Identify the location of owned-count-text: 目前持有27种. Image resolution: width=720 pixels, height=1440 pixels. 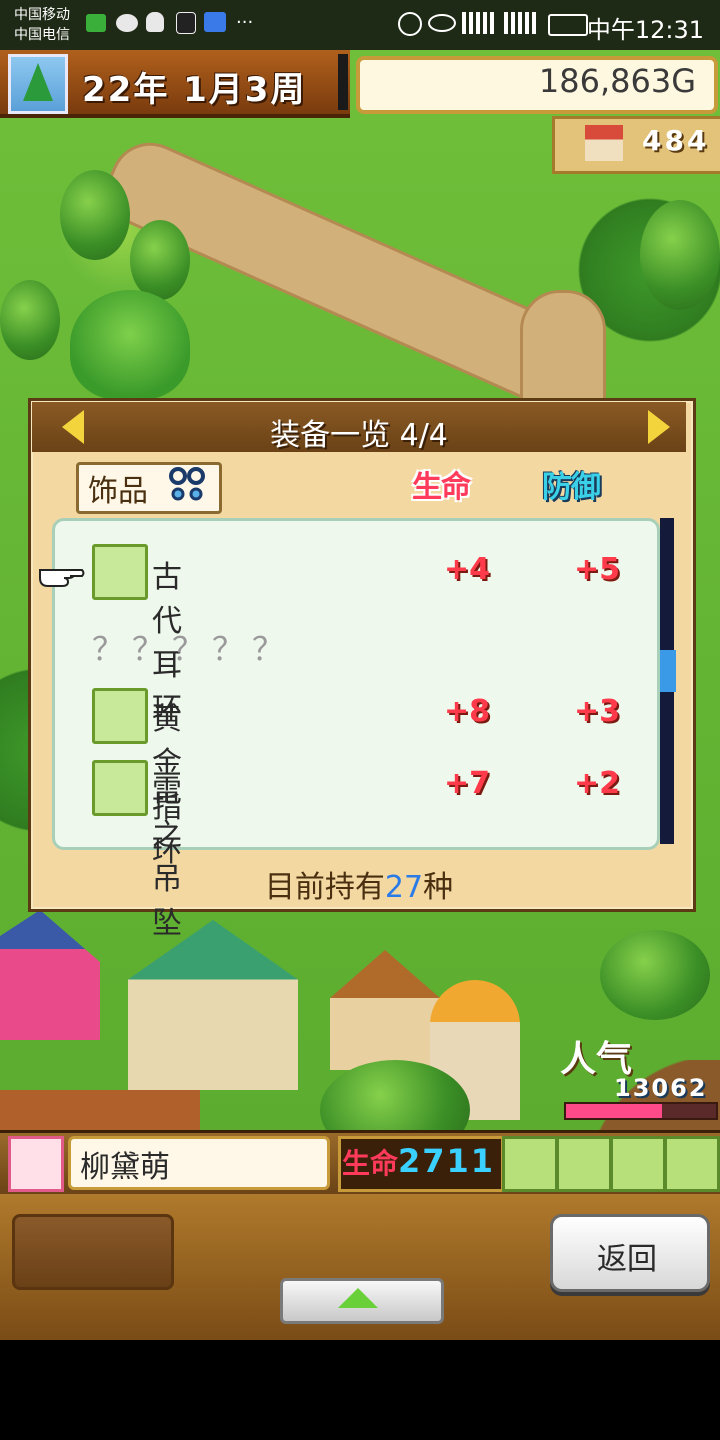
(359, 884).